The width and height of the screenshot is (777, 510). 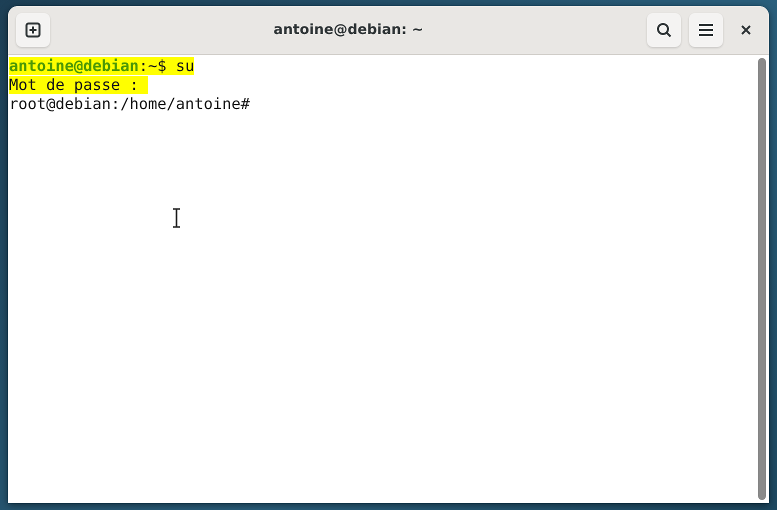 I want to click on text-cursor-icon, so click(x=176, y=218).